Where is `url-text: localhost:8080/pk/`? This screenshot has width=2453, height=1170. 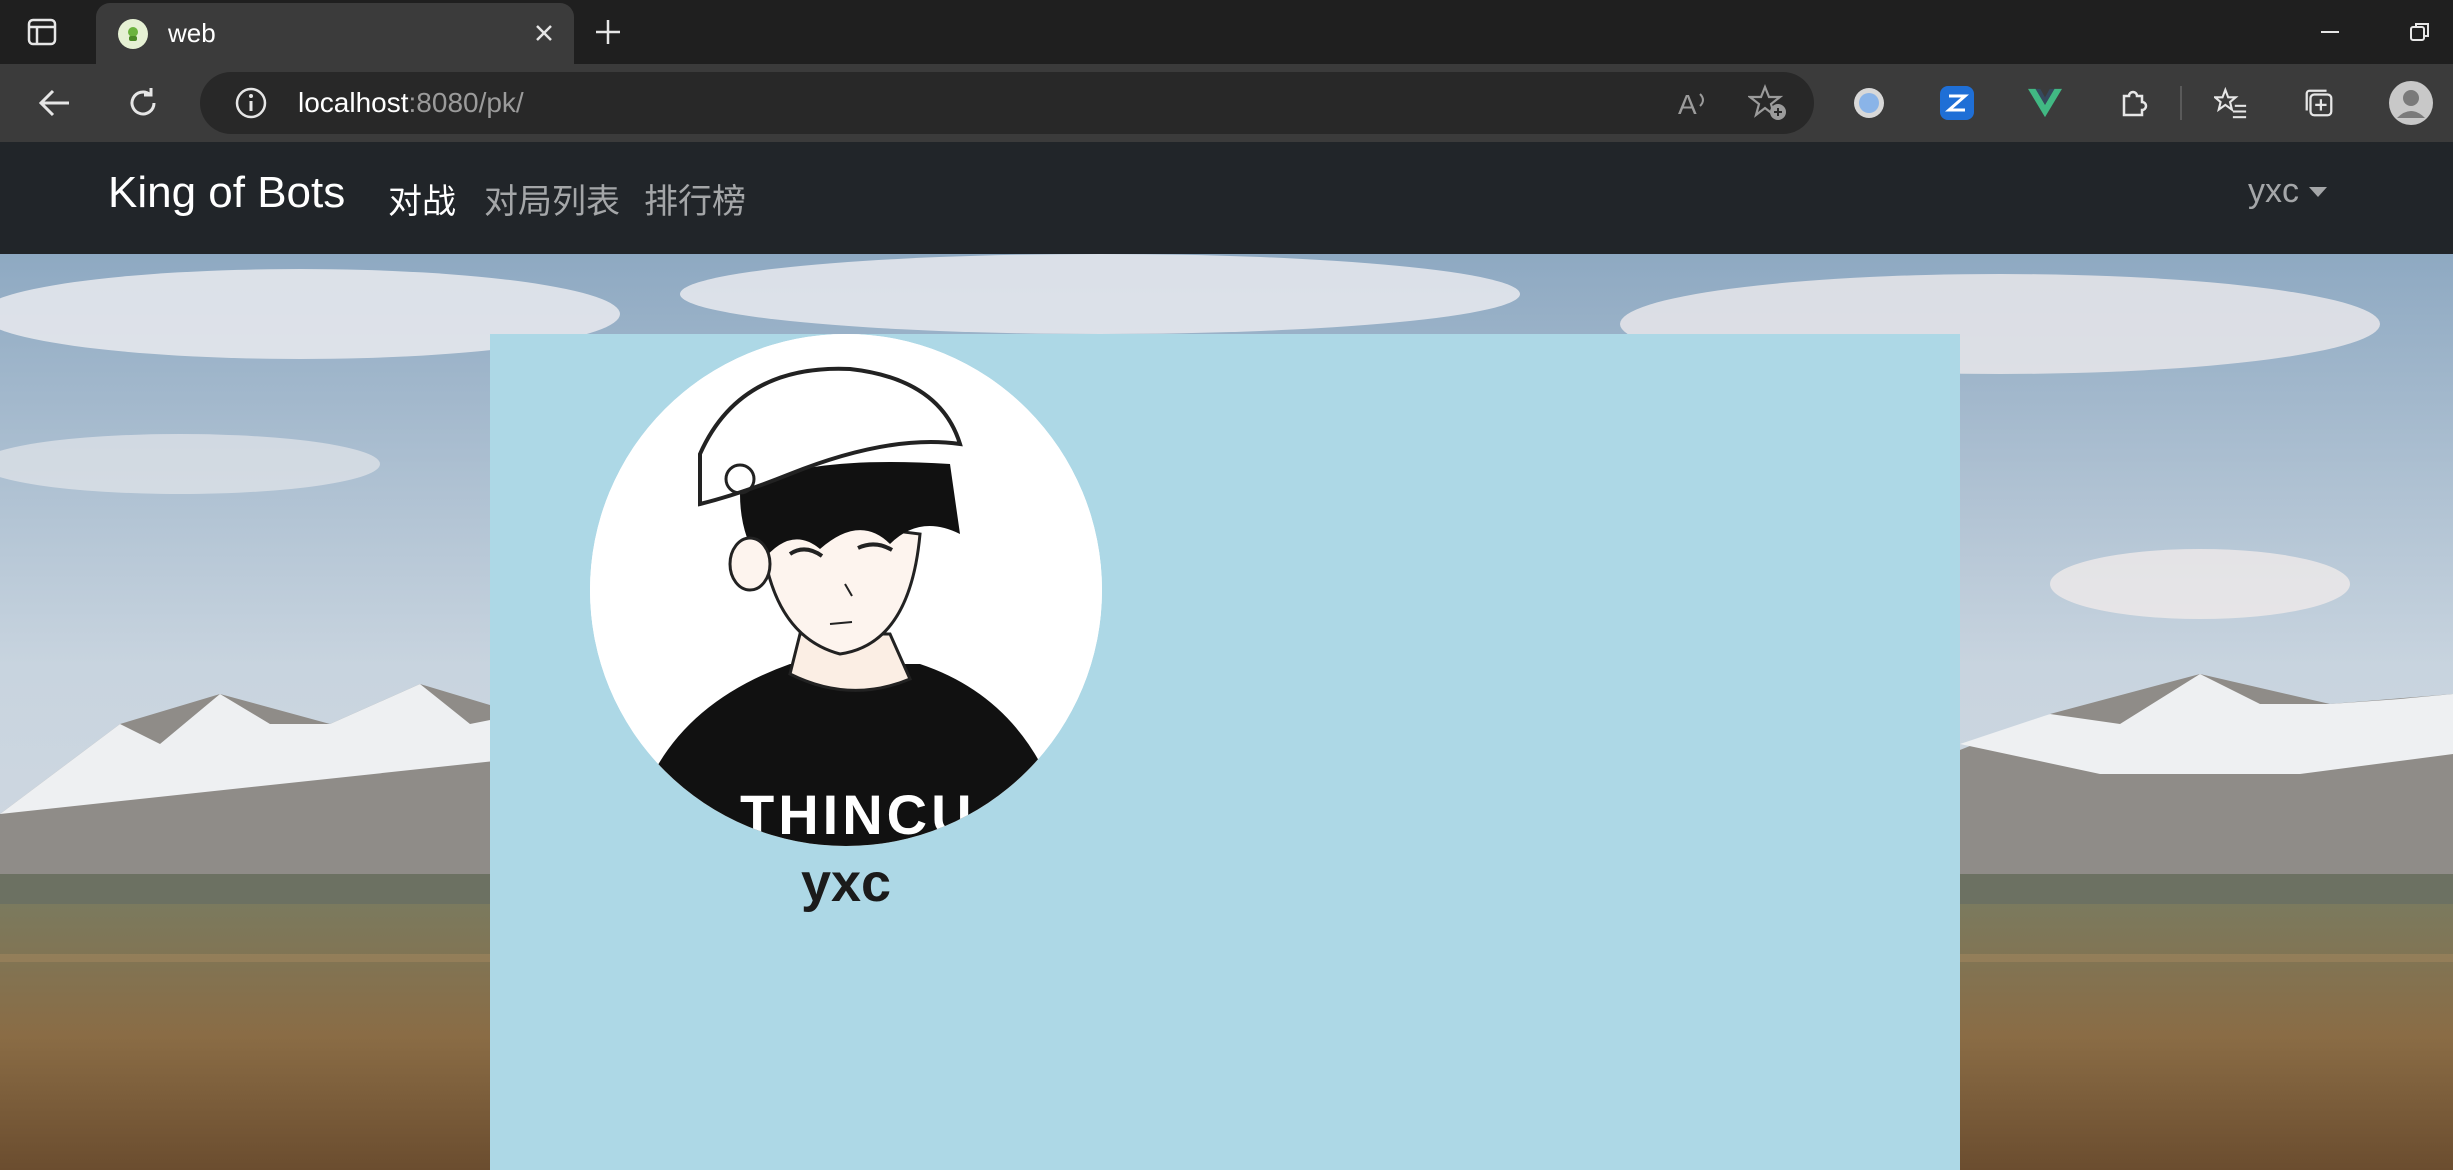
url-text: localhost:8080/pk/ is located at coordinates (411, 103).